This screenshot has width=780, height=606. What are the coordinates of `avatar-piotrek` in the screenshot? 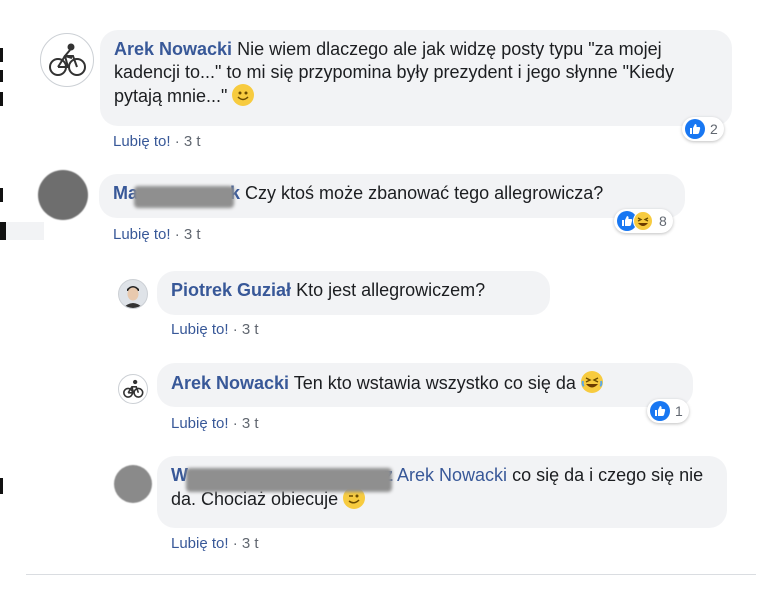 It's located at (133, 294).